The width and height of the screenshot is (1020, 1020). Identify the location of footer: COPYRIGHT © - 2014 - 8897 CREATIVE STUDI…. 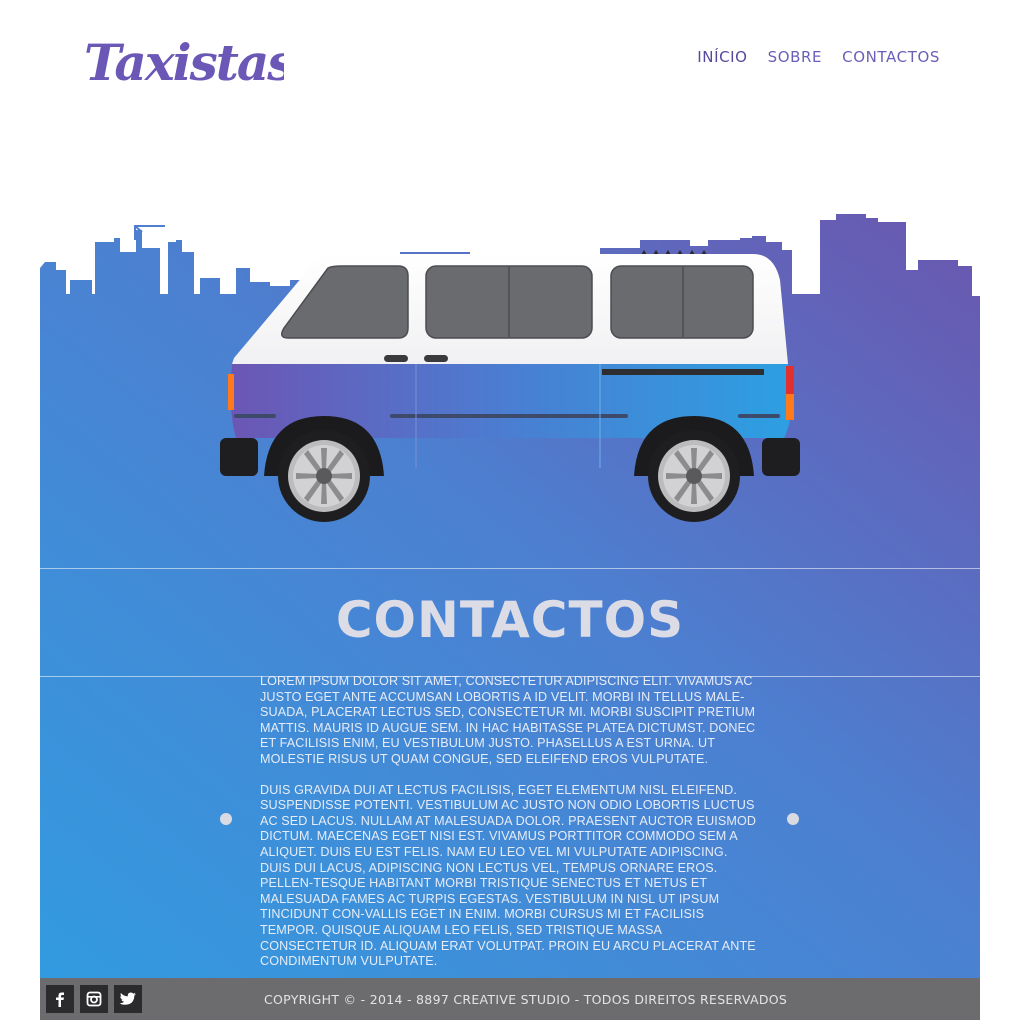
(510, 999).